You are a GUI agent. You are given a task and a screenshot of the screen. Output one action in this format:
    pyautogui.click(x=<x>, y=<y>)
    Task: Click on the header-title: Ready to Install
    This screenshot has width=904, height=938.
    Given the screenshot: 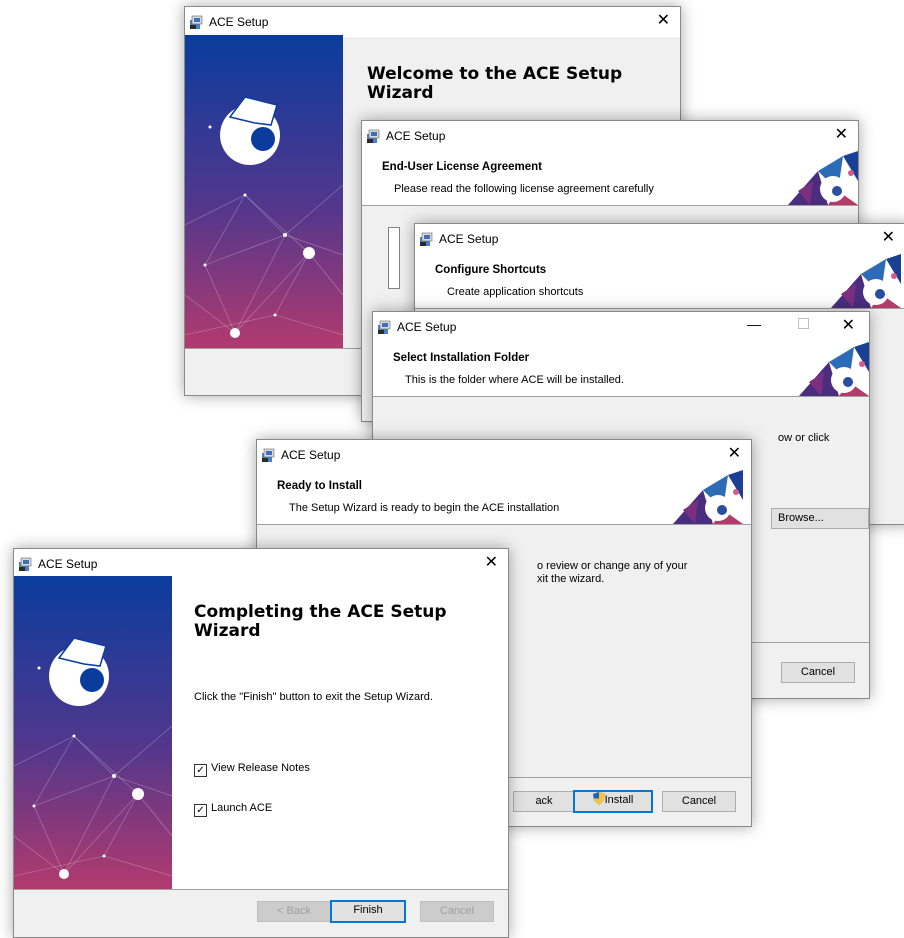 What is the action you would take?
    pyautogui.click(x=319, y=486)
    